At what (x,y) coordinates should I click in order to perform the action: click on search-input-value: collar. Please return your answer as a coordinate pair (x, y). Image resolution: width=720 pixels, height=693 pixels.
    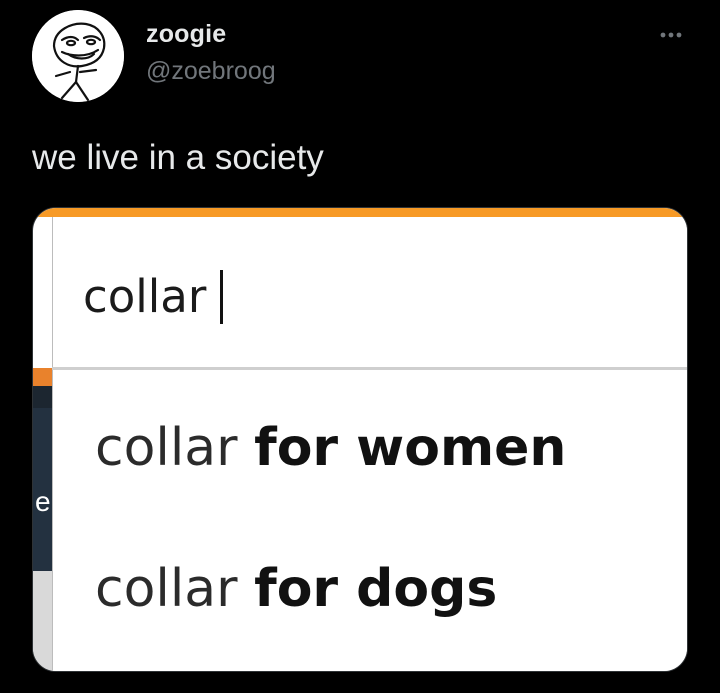
    Looking at the image, I should click on (145, 296).